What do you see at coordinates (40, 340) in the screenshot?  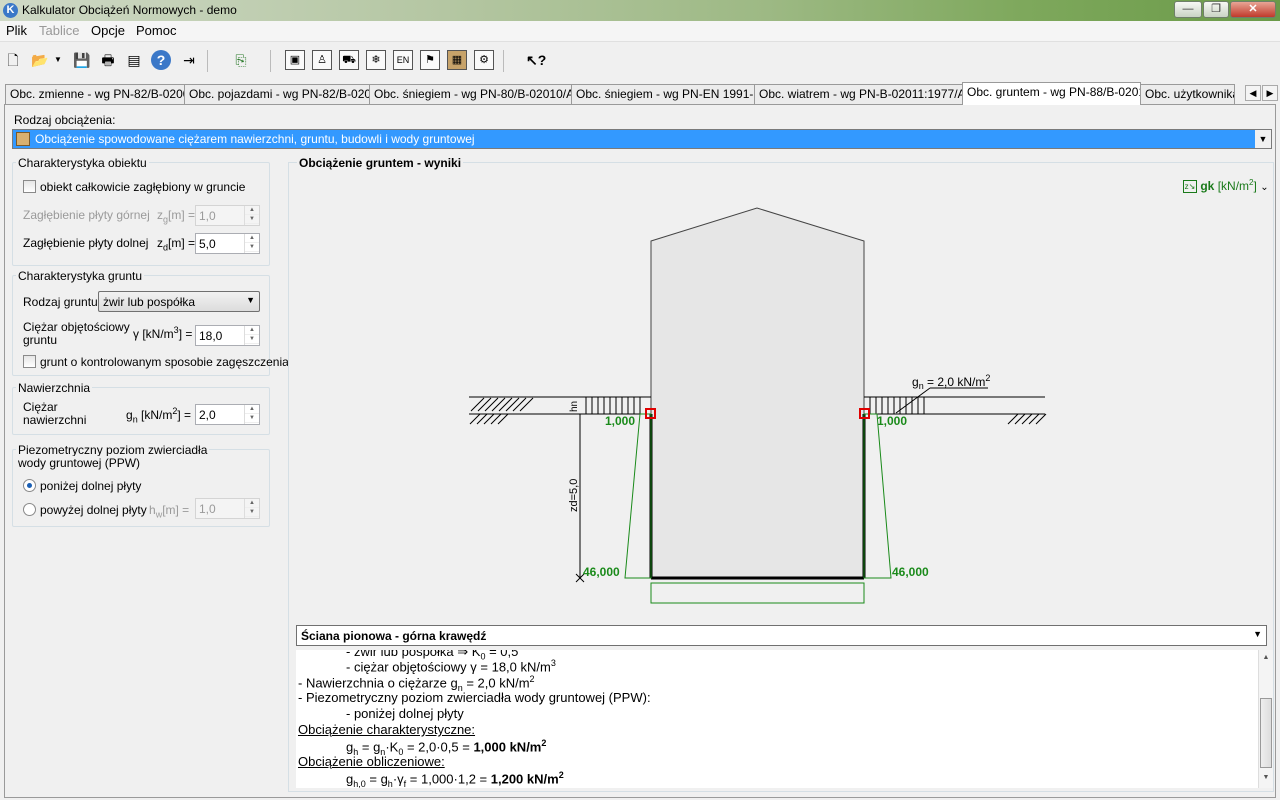 I see `soil-weight-label-2: gruntu` at bounding box center [40, 340].